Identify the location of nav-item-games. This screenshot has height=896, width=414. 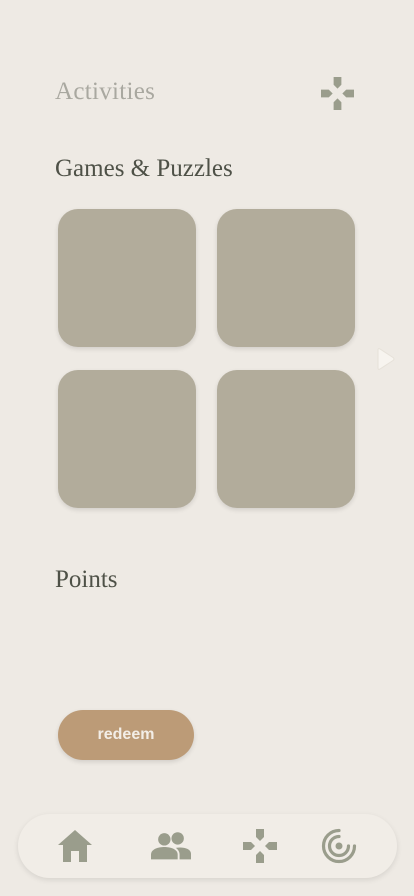
(260, 846).